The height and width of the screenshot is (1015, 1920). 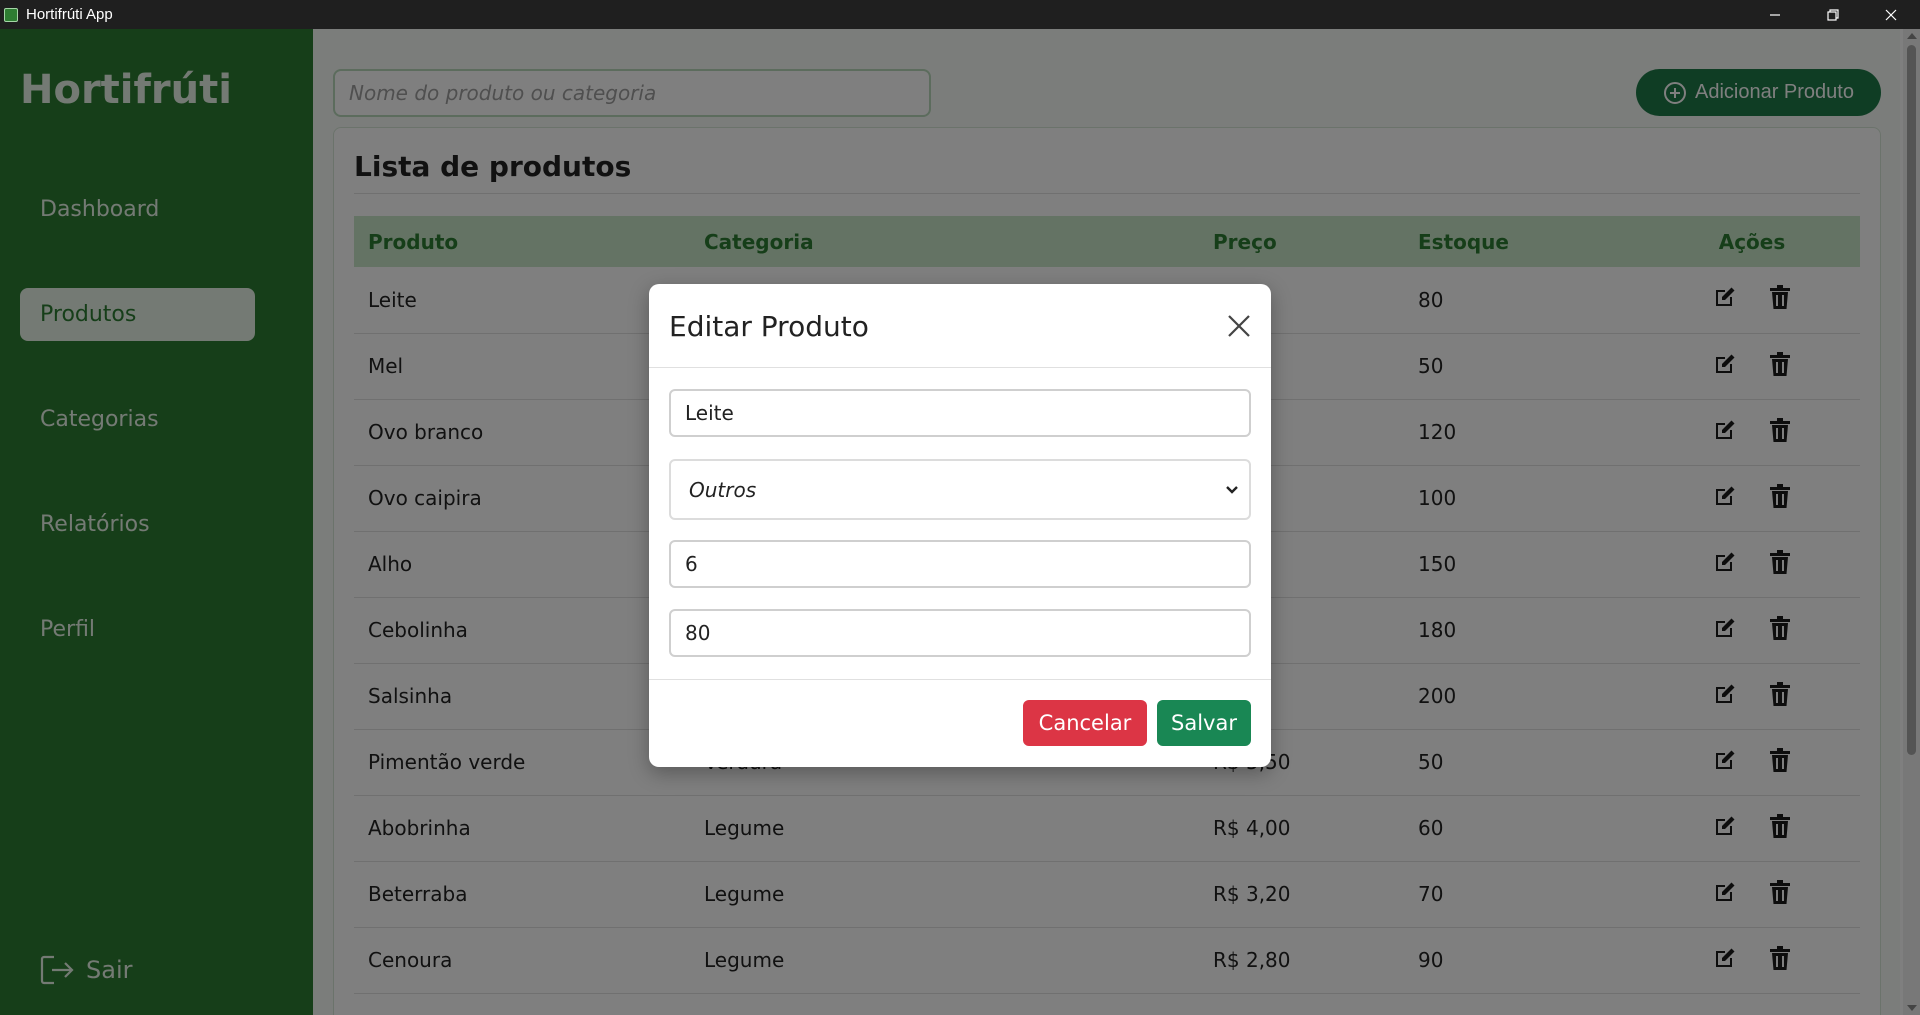 I want to click on category-select-value: Outros, so click(x=723, y=489).